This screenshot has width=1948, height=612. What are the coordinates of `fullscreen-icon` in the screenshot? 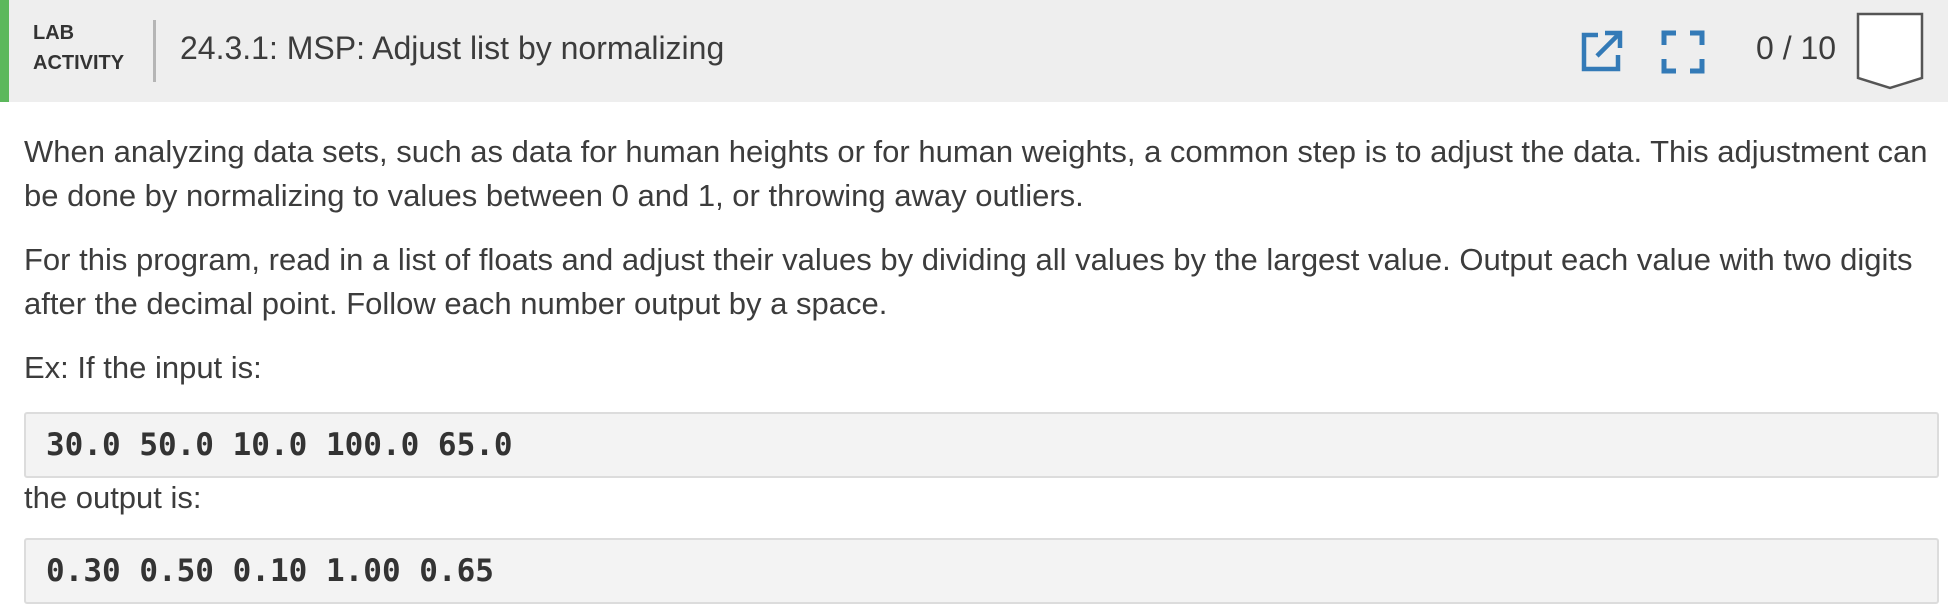 It's located at (1683, 52).